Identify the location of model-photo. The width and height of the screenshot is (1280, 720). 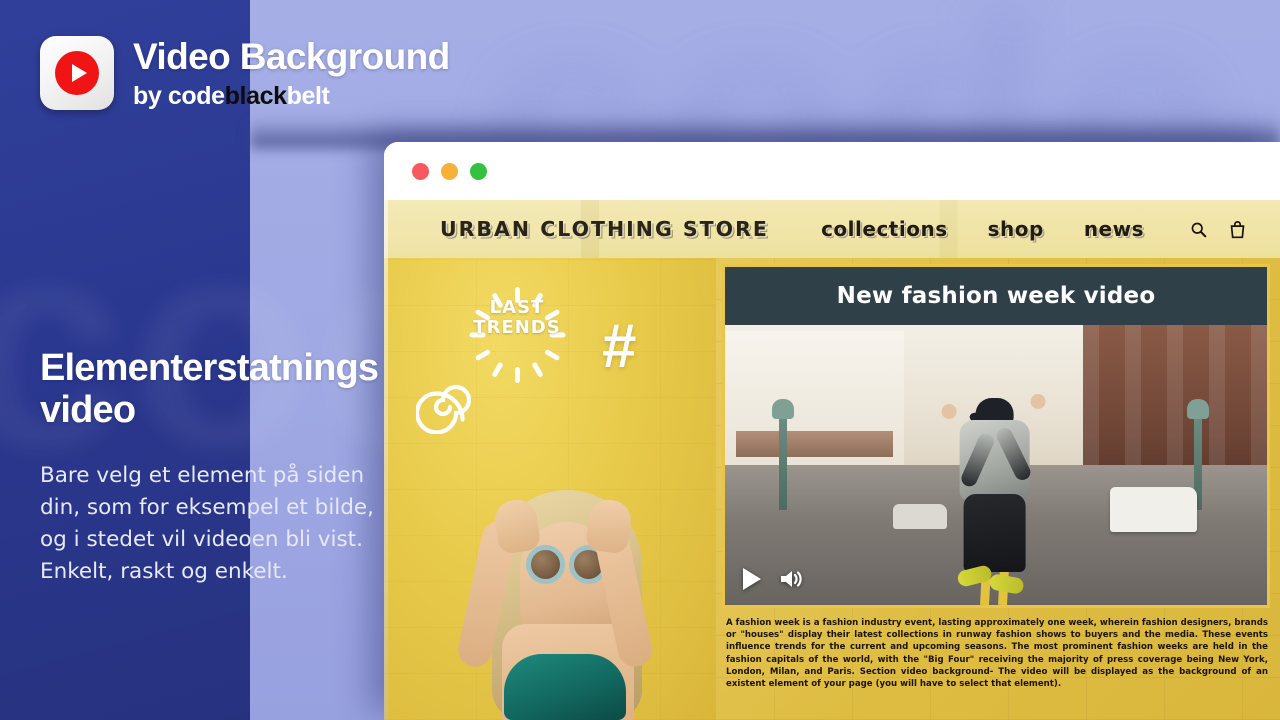
(554, 555).